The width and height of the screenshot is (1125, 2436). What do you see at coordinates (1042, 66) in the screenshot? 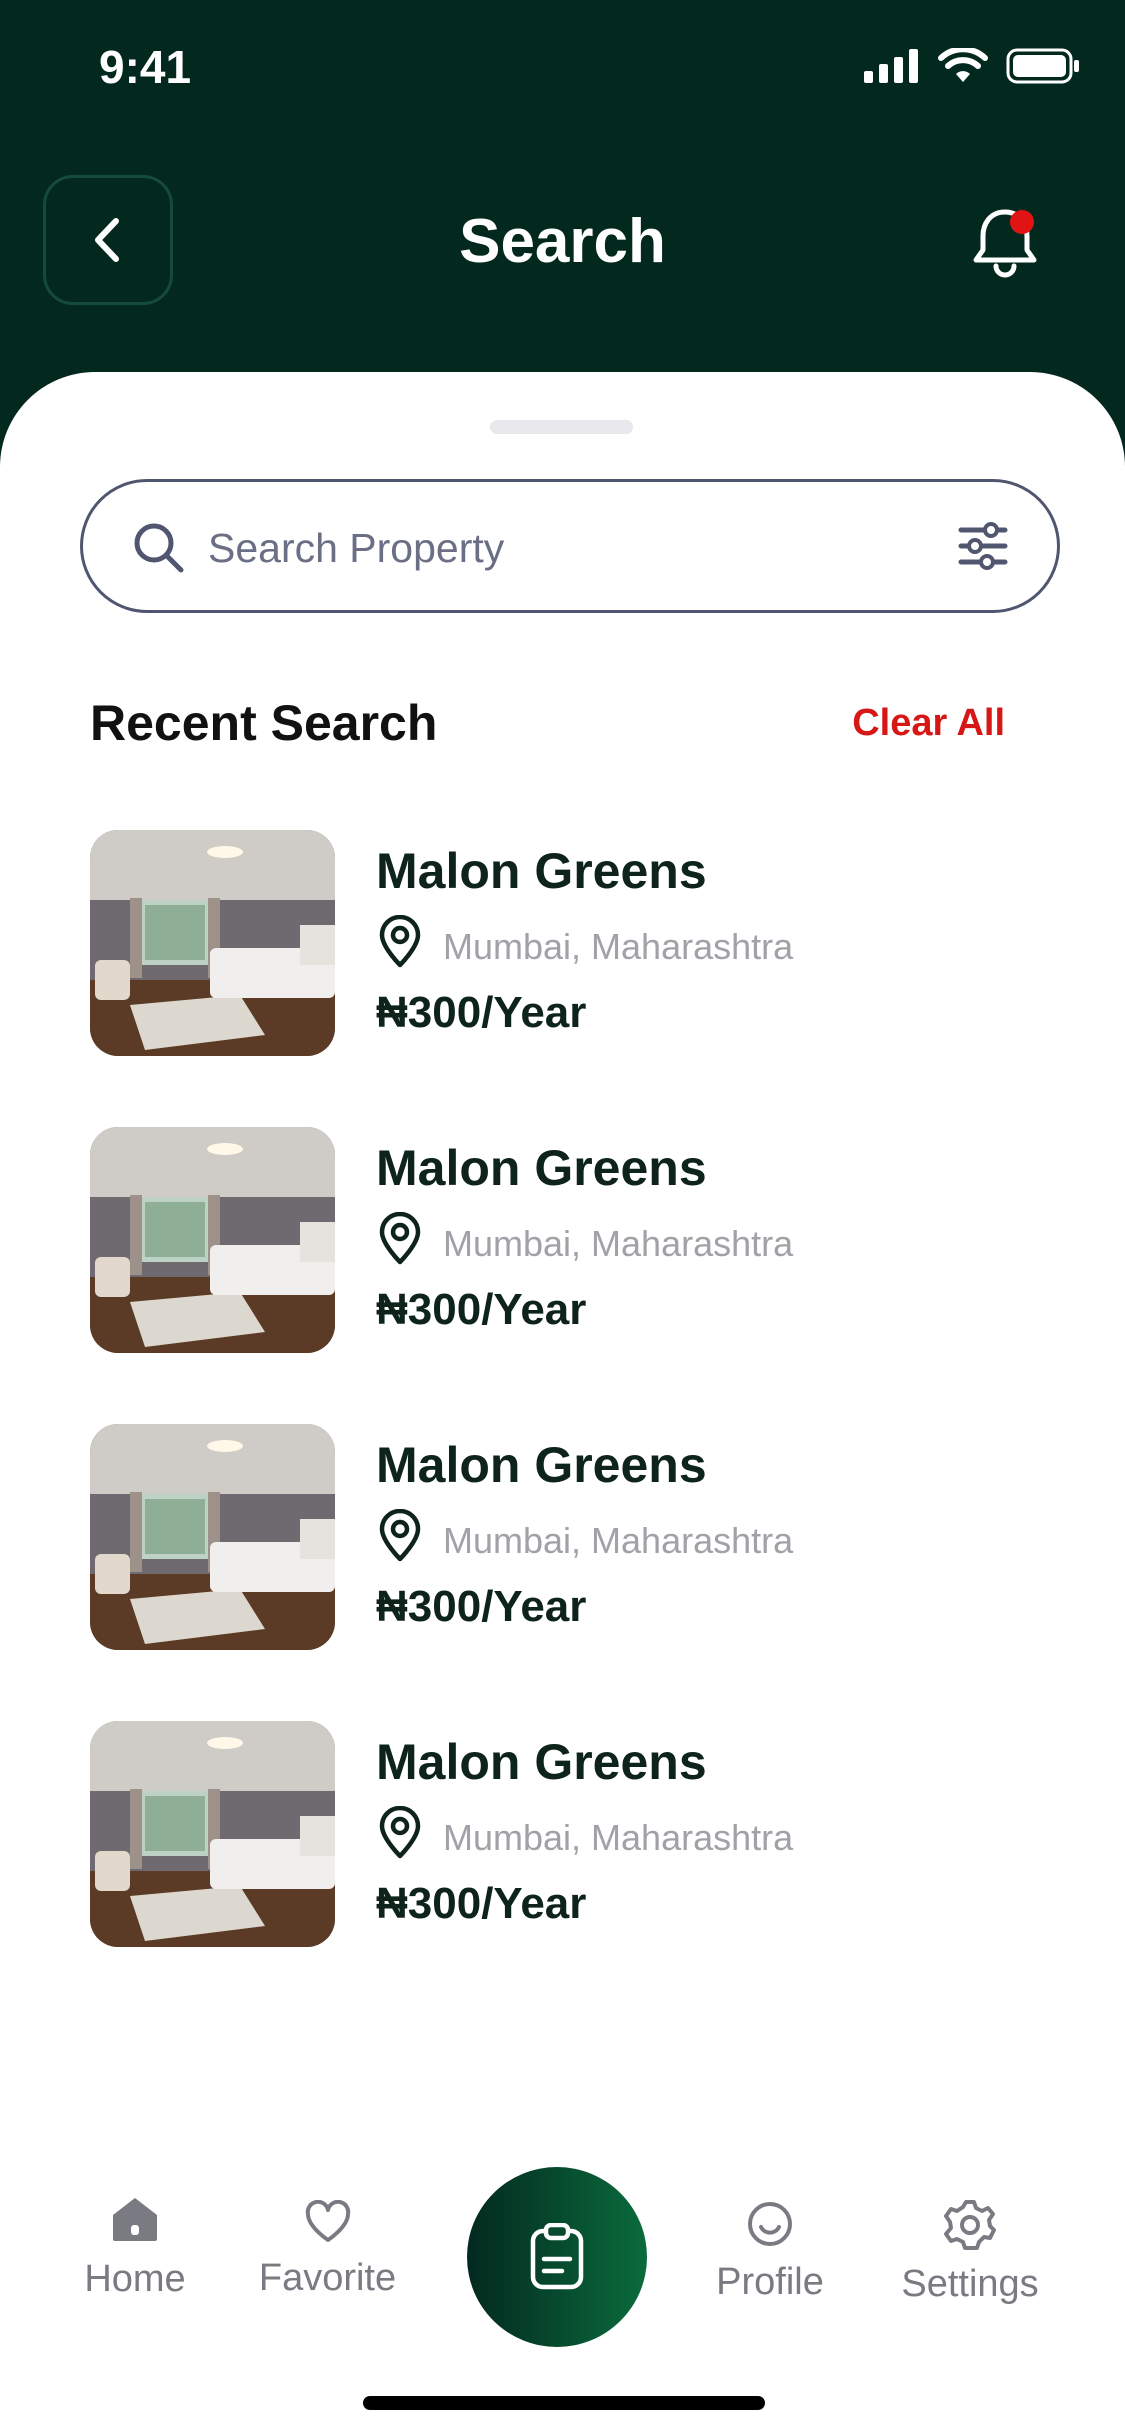
I see `battery-icon` at bounding box center [1042, 66].